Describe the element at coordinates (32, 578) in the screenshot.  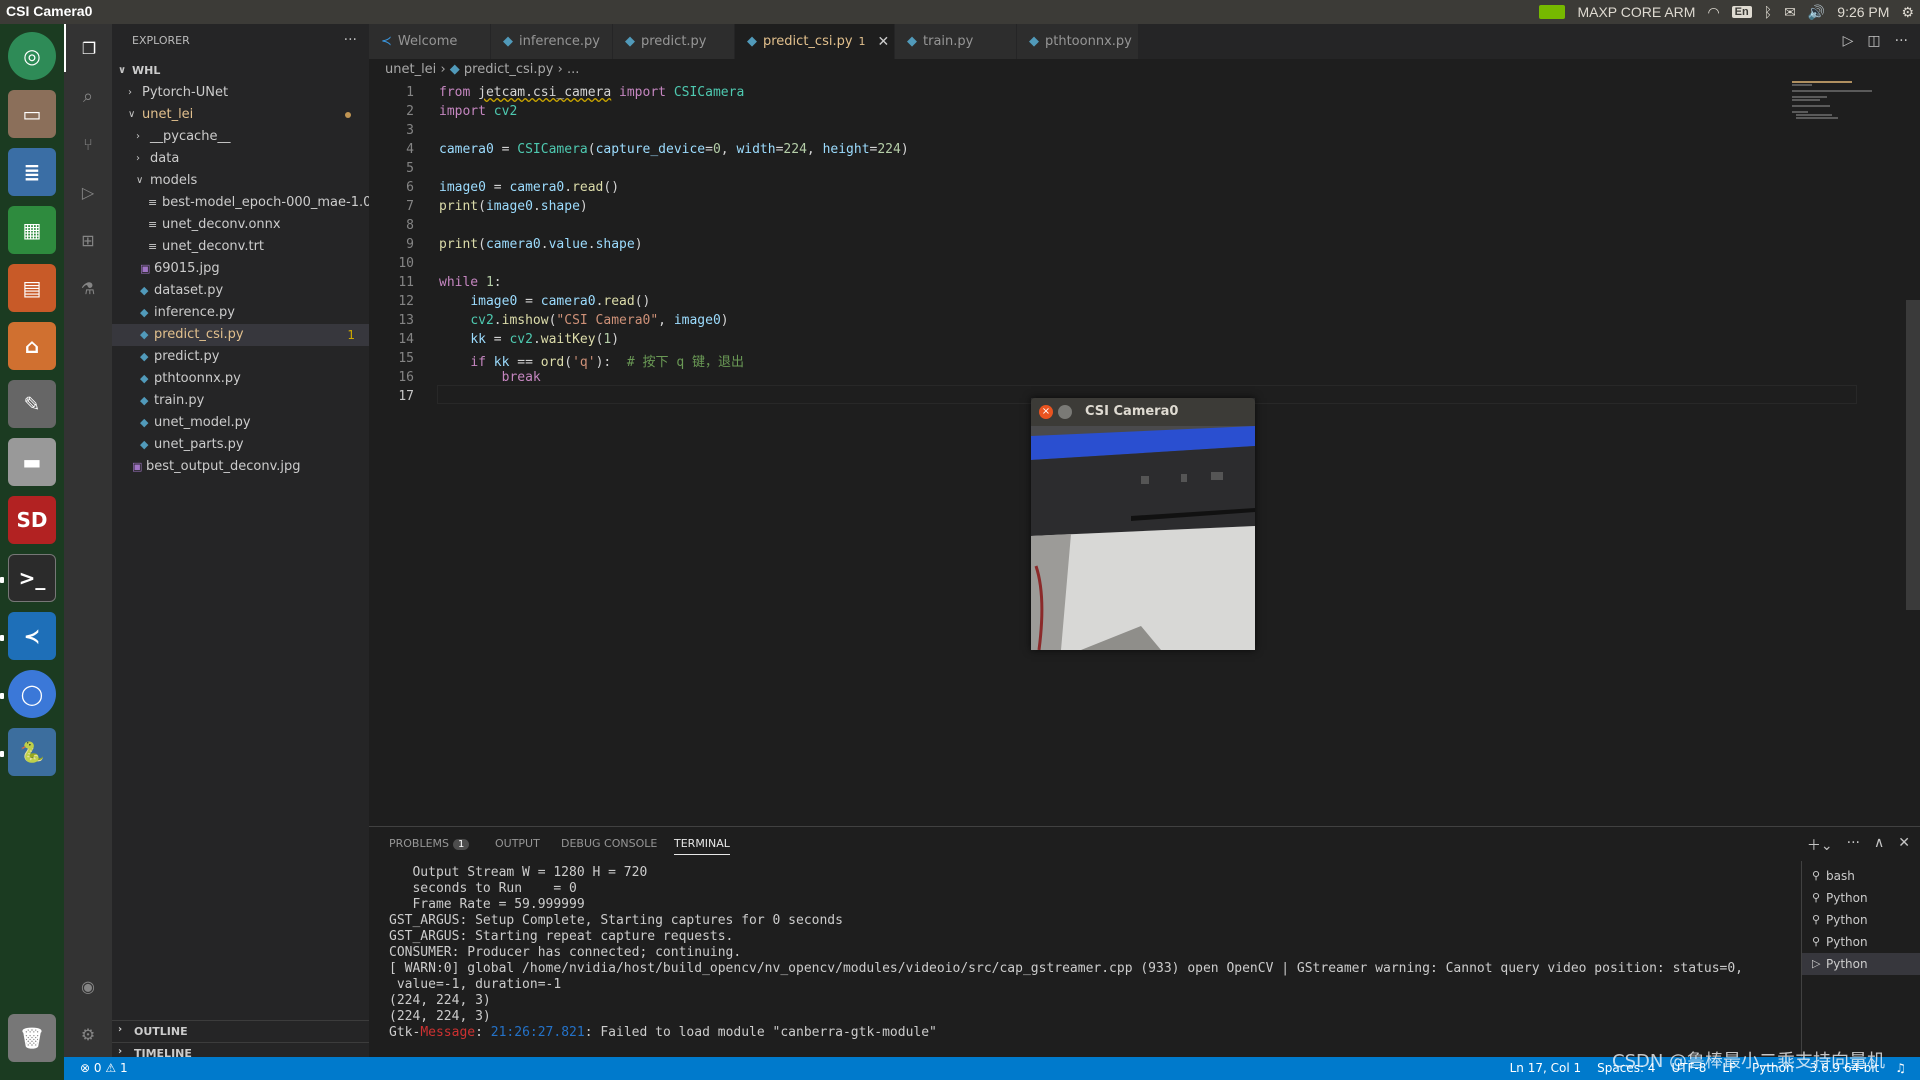
I see `terminal-icon: >_` at that location.